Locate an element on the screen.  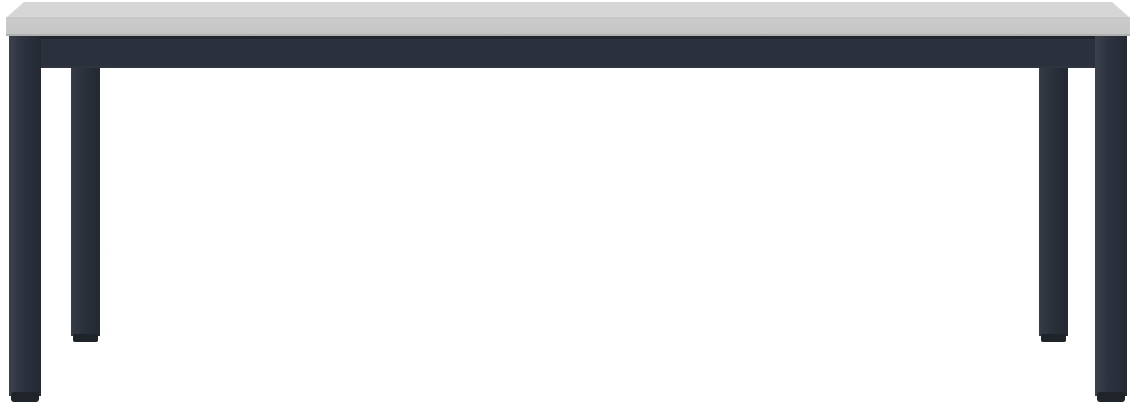
front-left-leg is located at coordinates (25, 219).